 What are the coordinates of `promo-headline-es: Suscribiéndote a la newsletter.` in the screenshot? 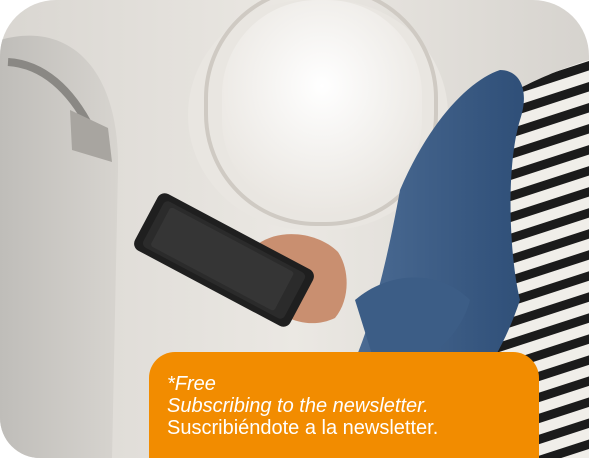 It's located at (303, 428).